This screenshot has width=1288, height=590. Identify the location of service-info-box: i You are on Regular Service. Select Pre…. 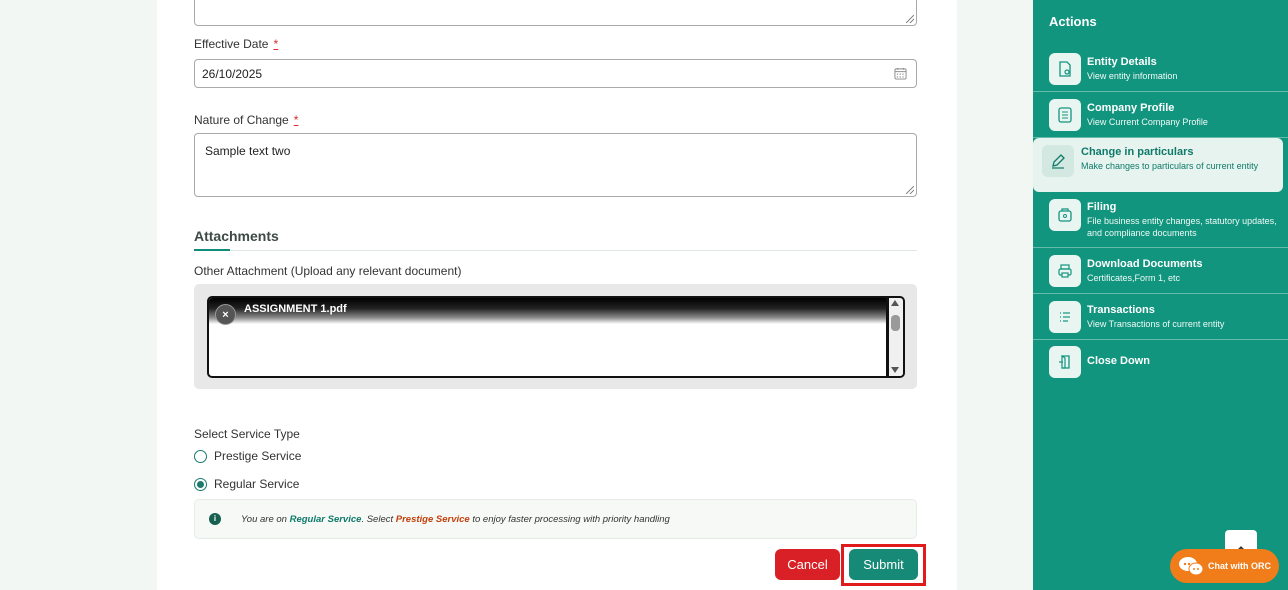
(555, 519).